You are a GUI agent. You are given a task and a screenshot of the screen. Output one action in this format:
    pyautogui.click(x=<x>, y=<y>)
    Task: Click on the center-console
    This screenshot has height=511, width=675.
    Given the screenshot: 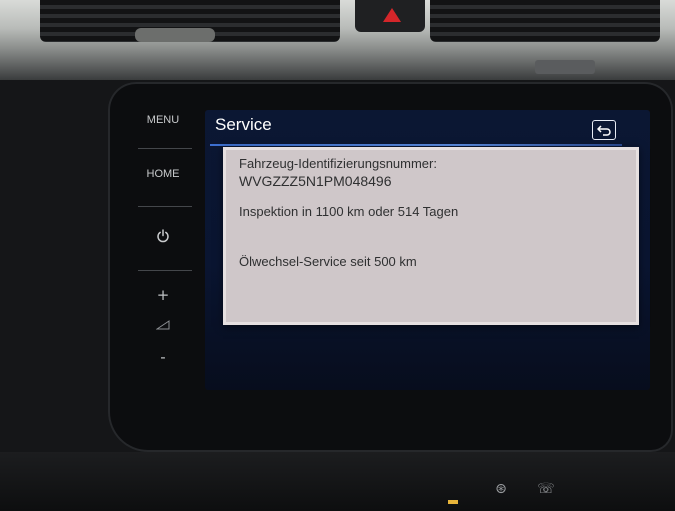 What is the action you would take?
    pyautogui.click(x=337, y=481)
    